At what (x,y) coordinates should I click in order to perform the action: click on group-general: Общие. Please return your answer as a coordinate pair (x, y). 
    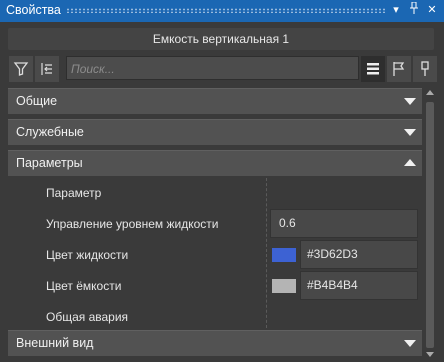
    Looking at the image, I should click on (215, 101).